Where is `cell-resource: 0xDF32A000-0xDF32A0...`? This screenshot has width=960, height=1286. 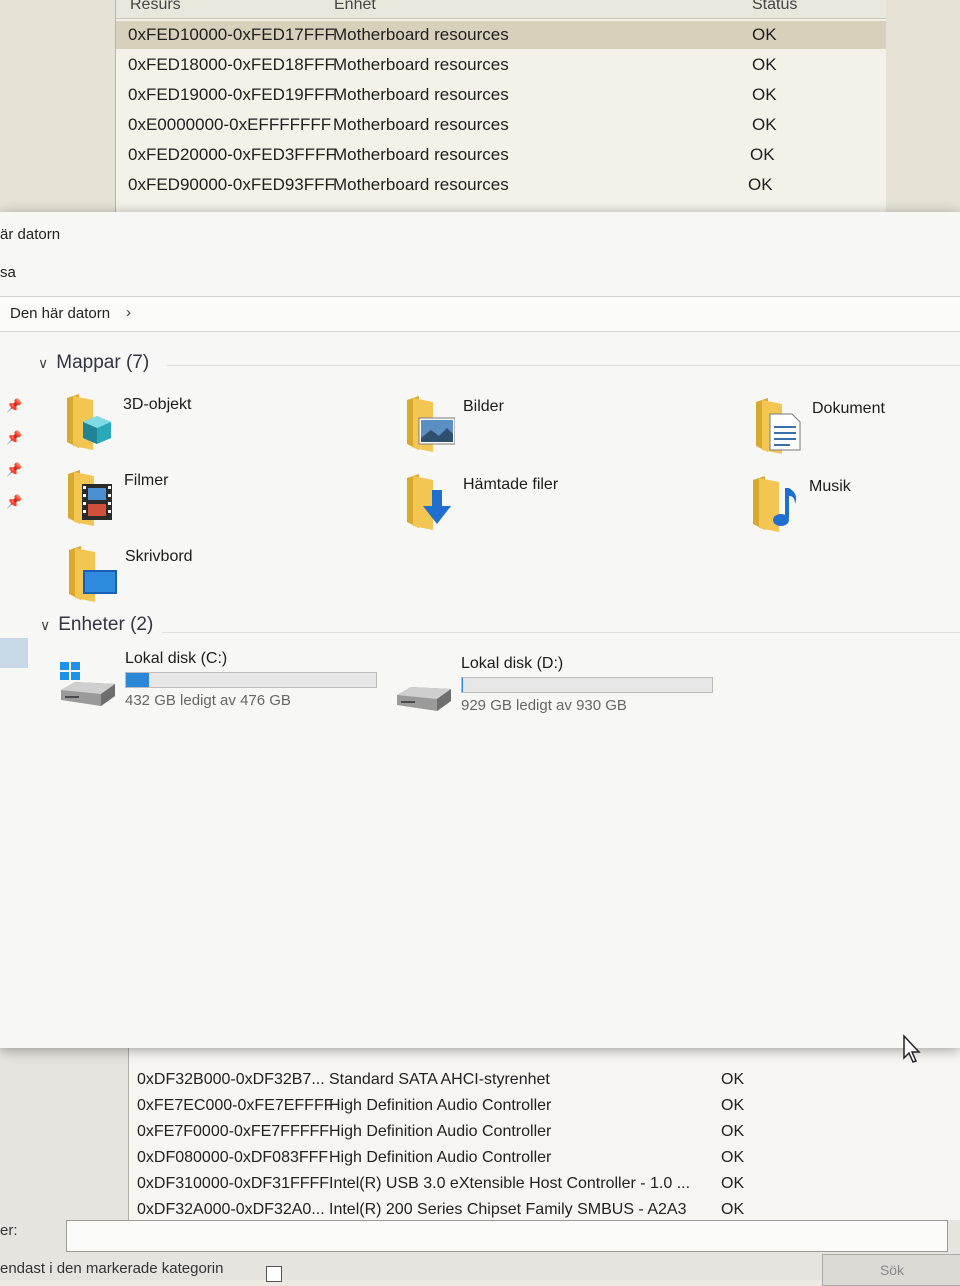
cell-resource: 0xDF32A000-0xDF32A0... is located at coordinates (231, 1210).